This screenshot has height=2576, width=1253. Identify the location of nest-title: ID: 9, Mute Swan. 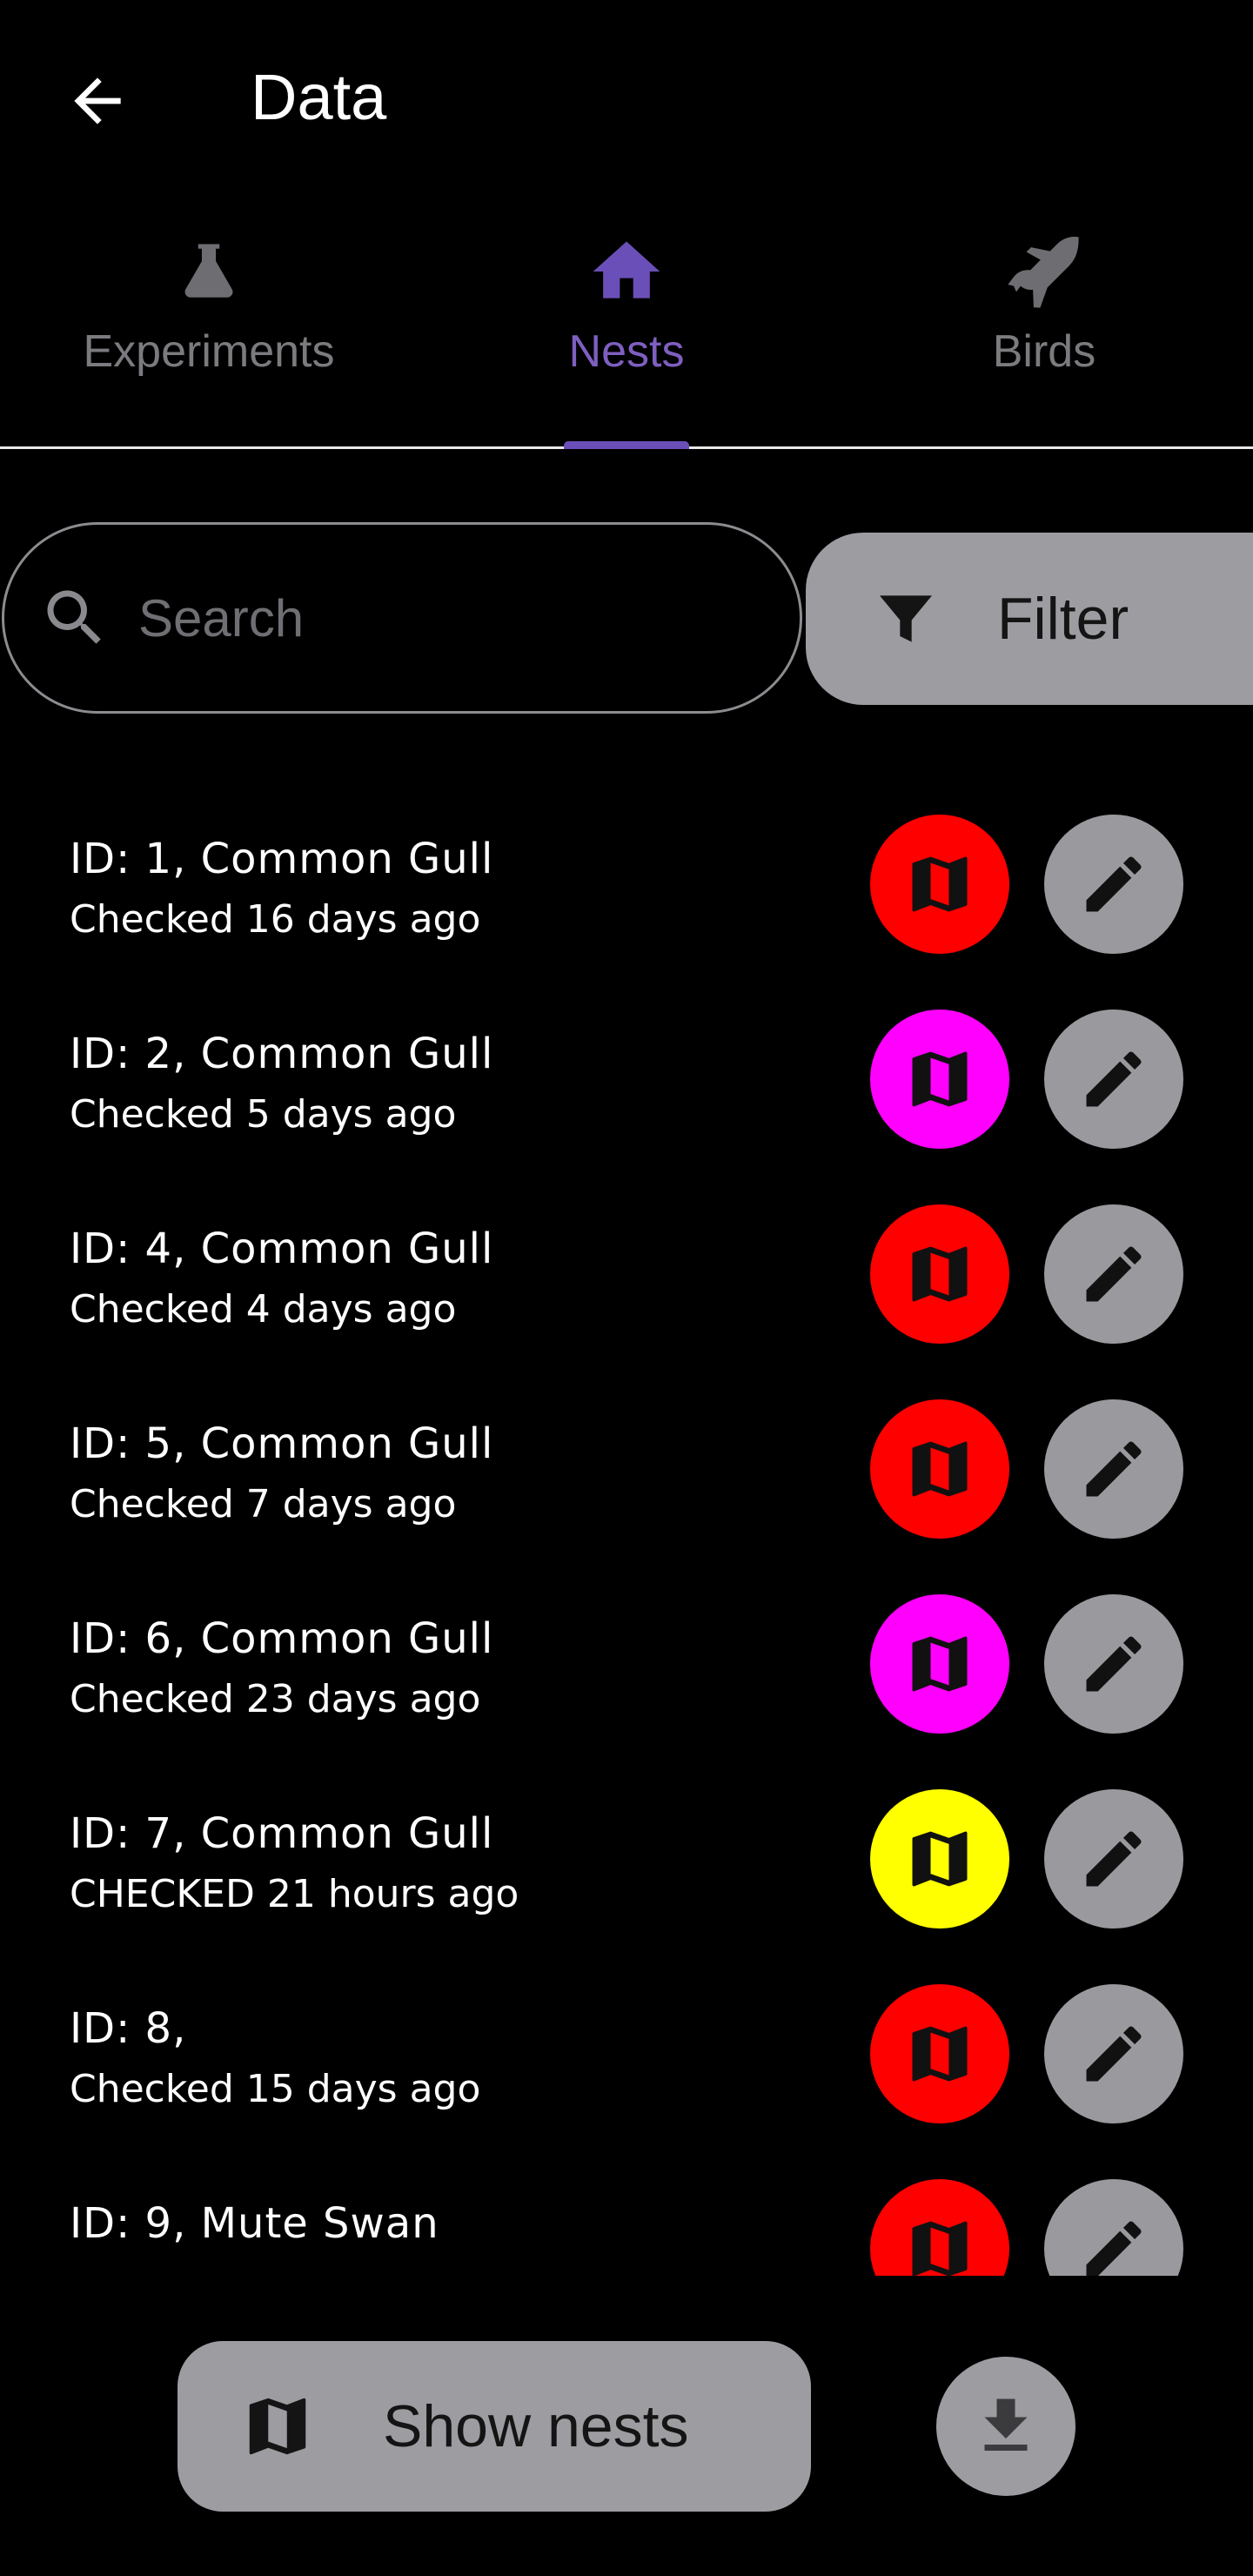
(255, 2223).